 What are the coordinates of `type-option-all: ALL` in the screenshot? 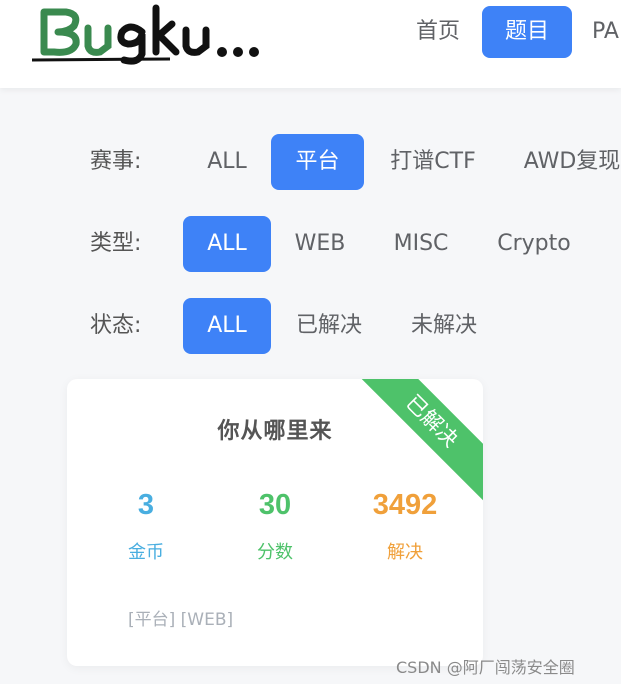 It's located at (227, 244).